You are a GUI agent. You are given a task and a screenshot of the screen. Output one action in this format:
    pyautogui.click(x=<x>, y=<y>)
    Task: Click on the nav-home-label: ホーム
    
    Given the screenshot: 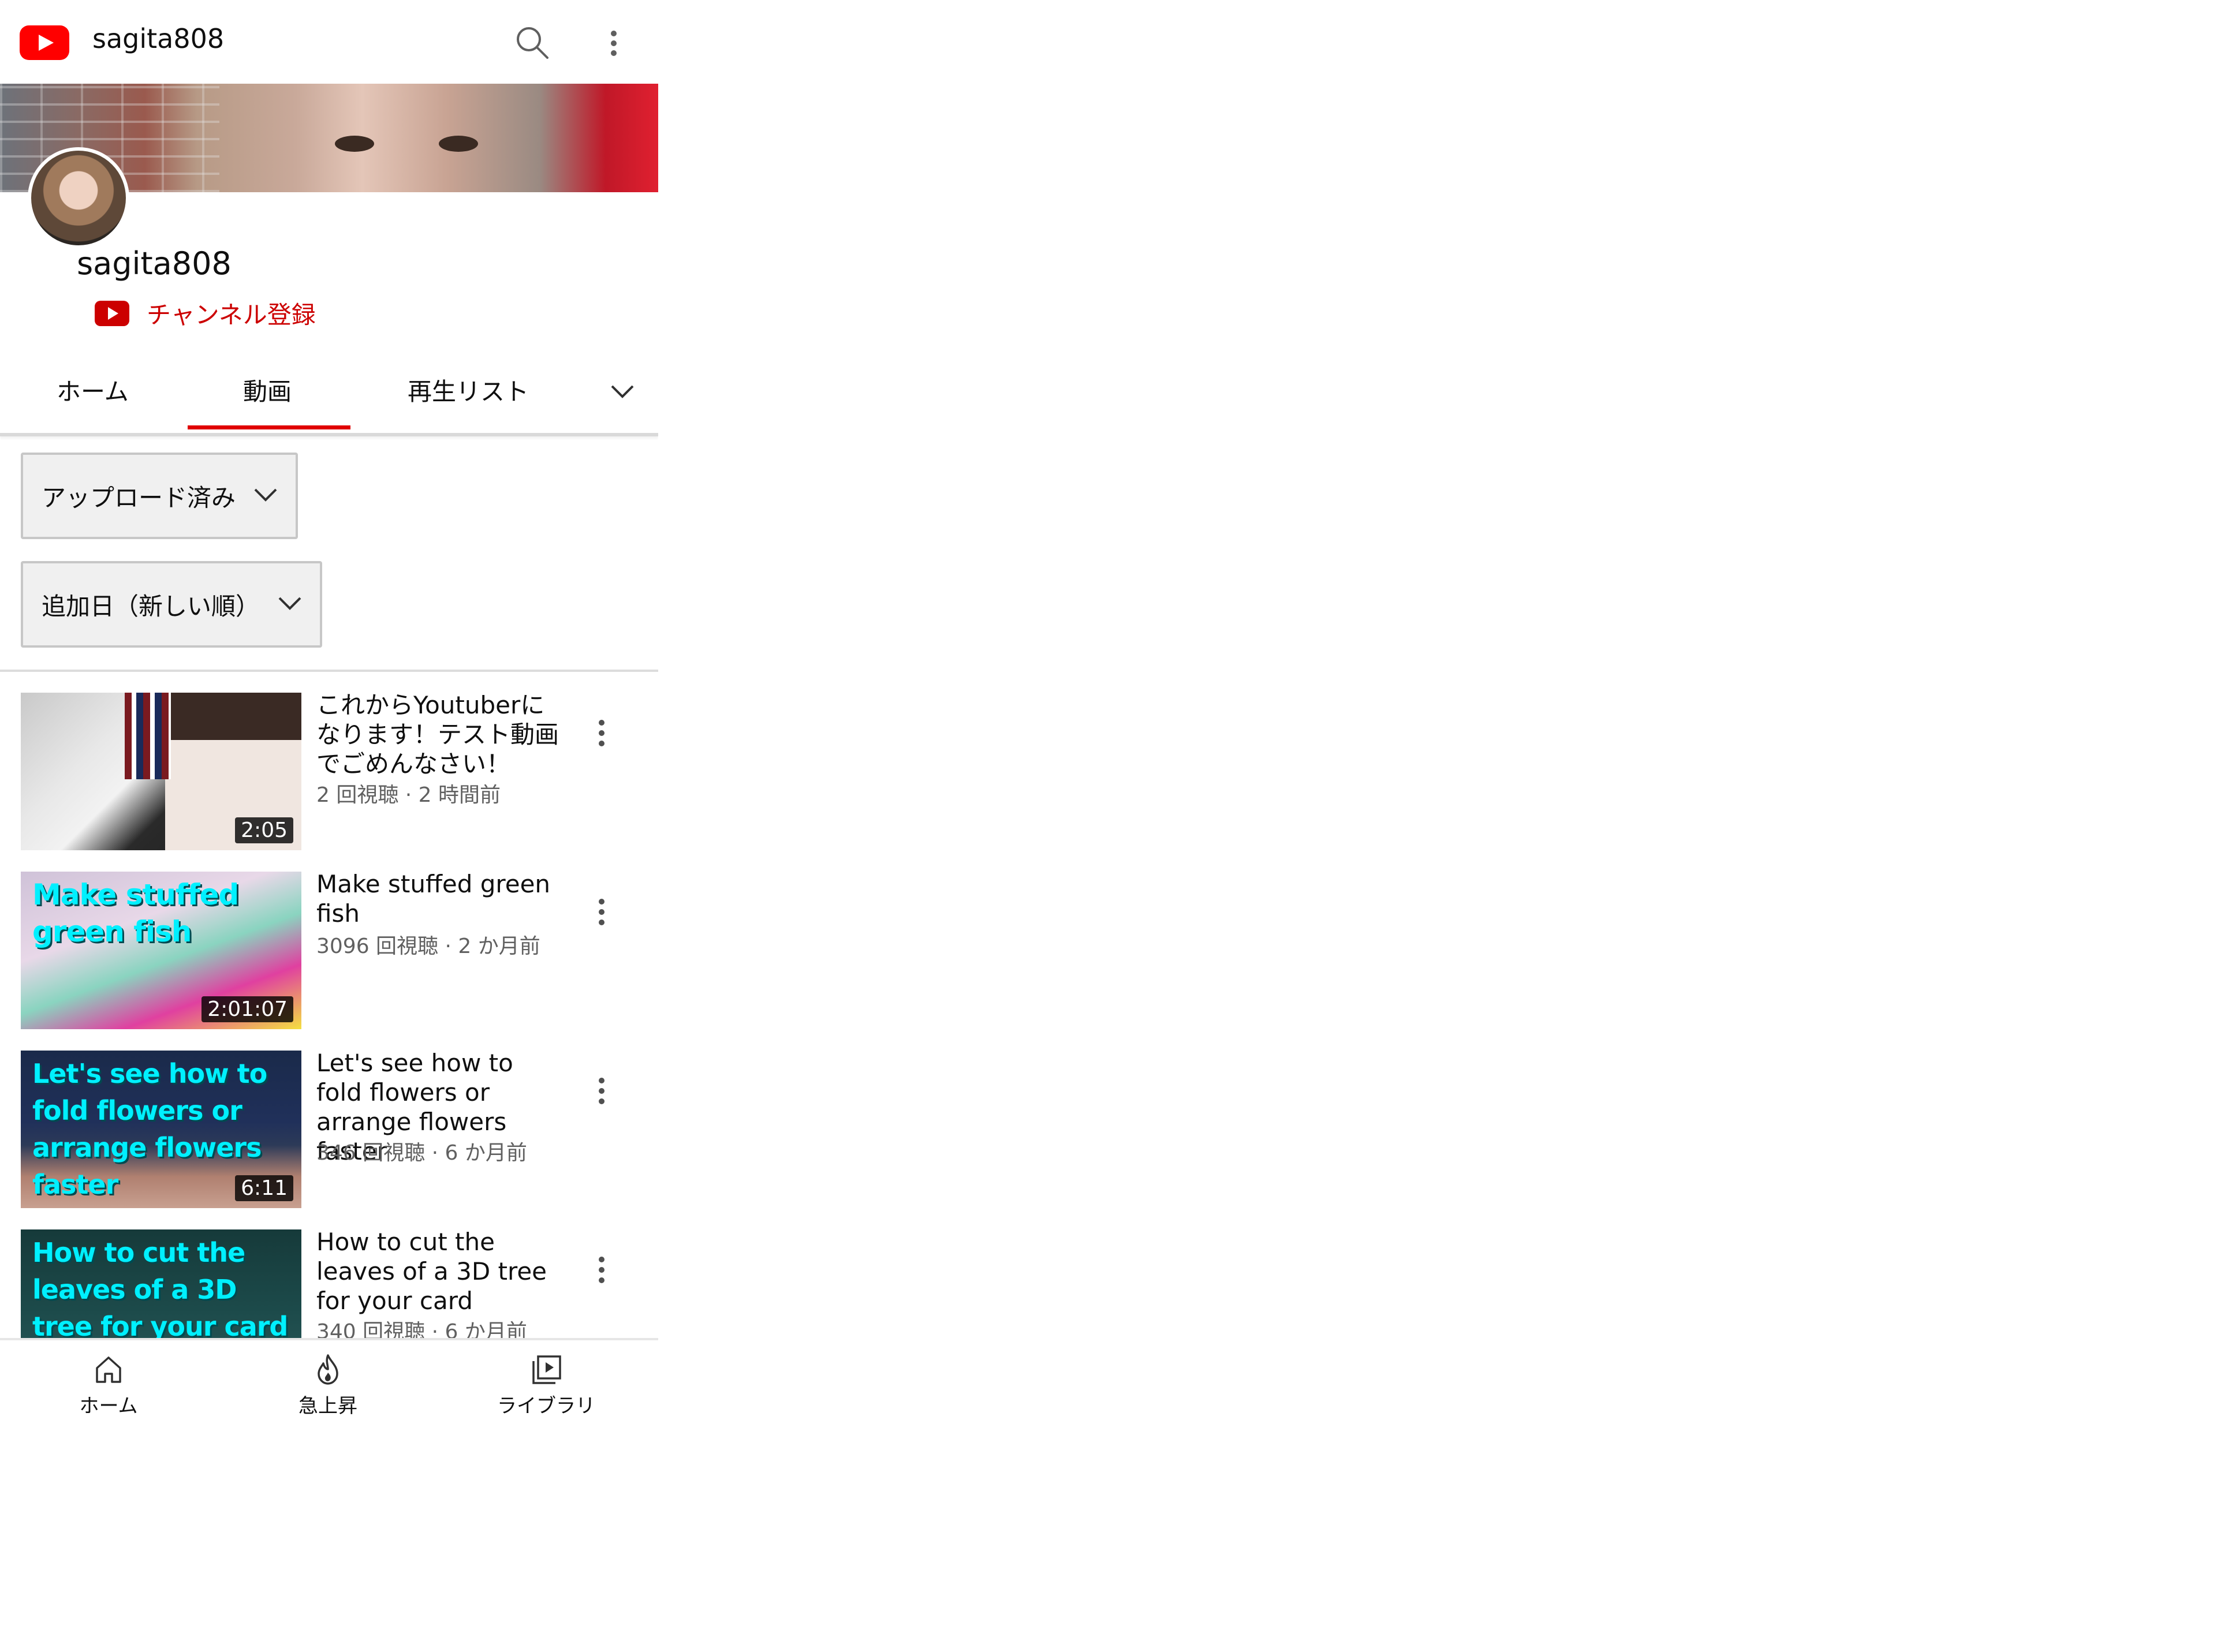 What is the action you would take?
    pyautogui.click(x=108, y=1406)
    